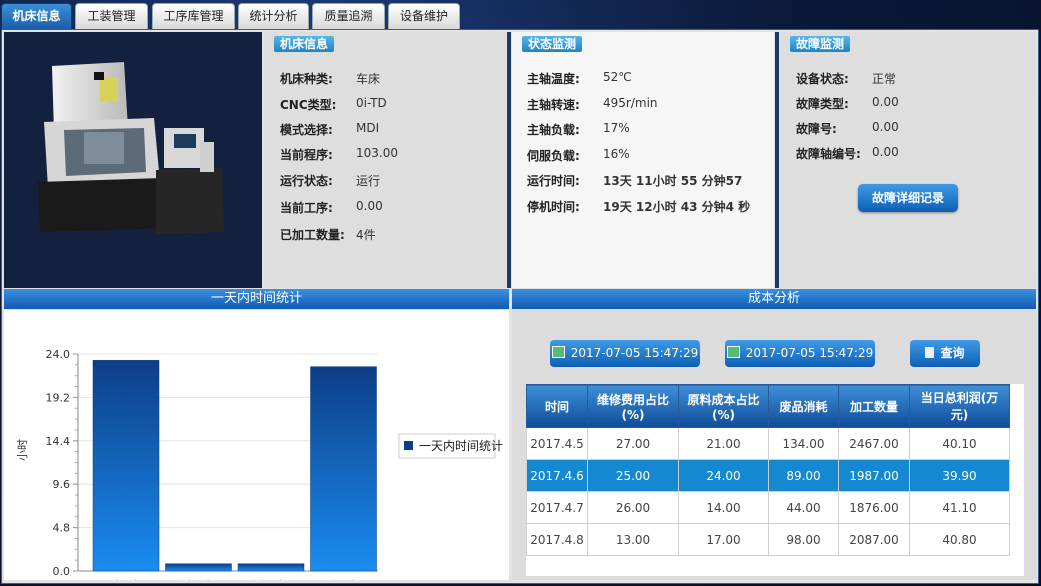  Describe the element at coordinates (371, 103) in the screenshot. I see `value: 0i-TD` at that location.